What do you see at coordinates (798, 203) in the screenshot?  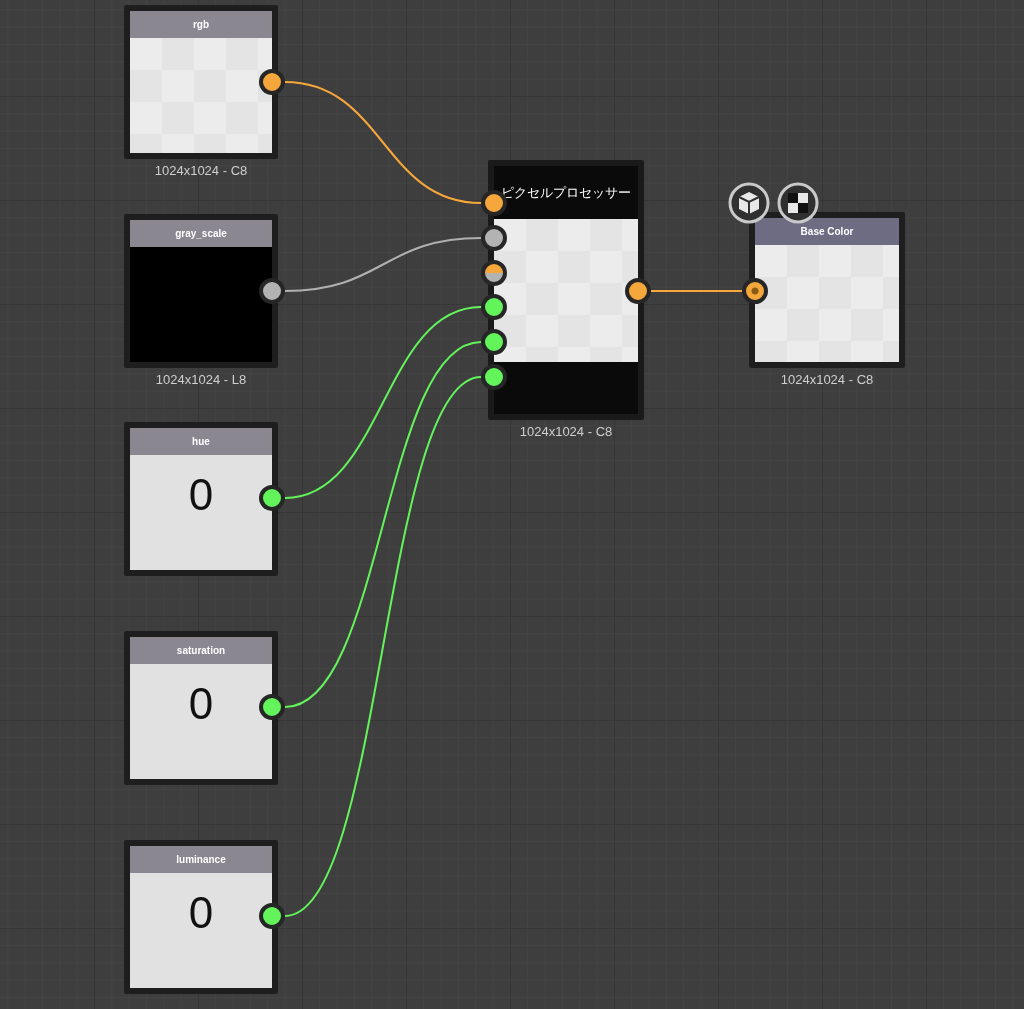 I see `checker-icon` at bounding box center [798, 203].